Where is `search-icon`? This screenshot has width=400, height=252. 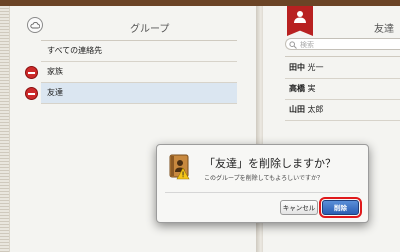 search-icon is located at coordinates (293, 45).